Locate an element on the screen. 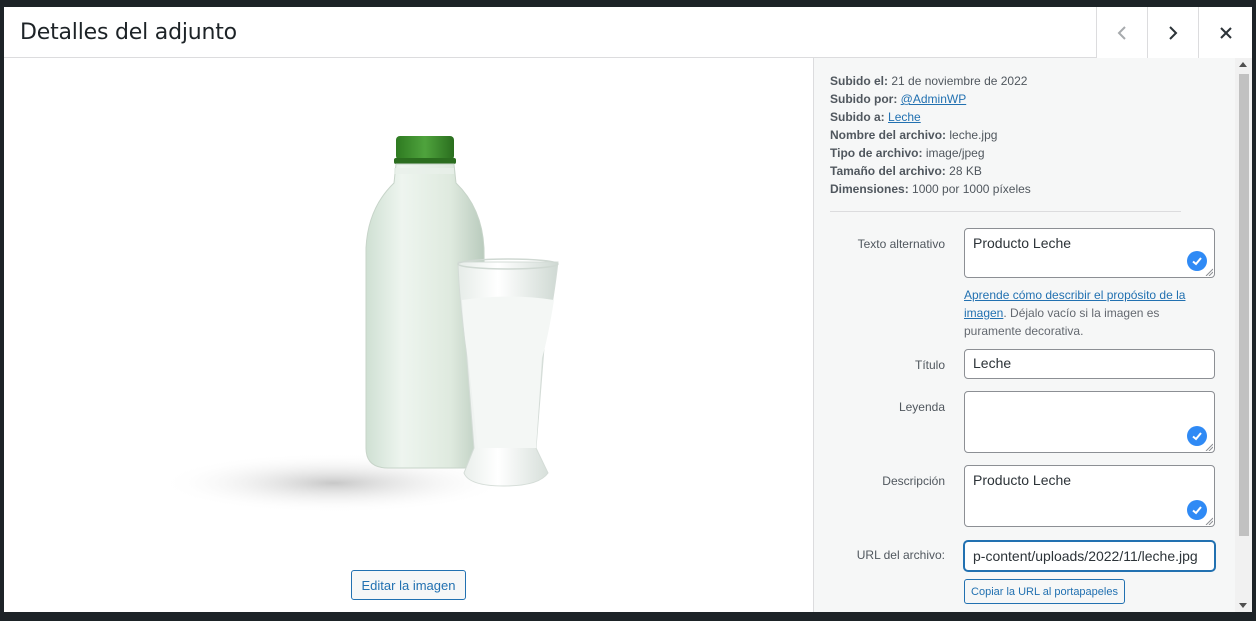  copy-url-button: Copiar la URL al portapapeles is located at coordinates (1044, 591).